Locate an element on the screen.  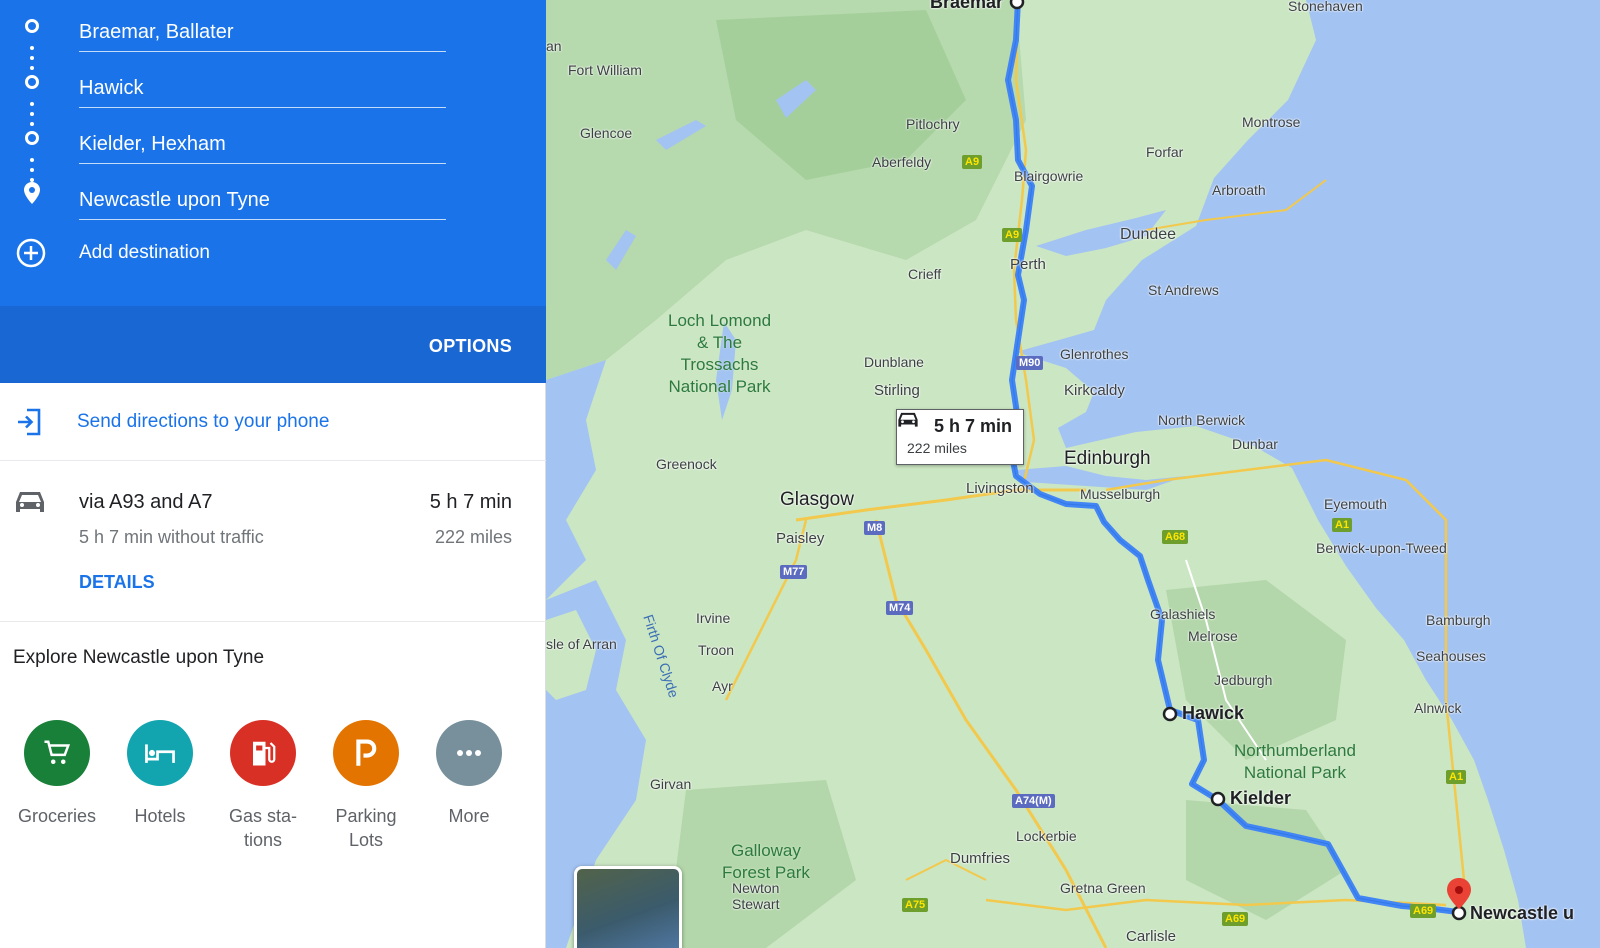
add-circle-icon is located at coordinates (31, 253).